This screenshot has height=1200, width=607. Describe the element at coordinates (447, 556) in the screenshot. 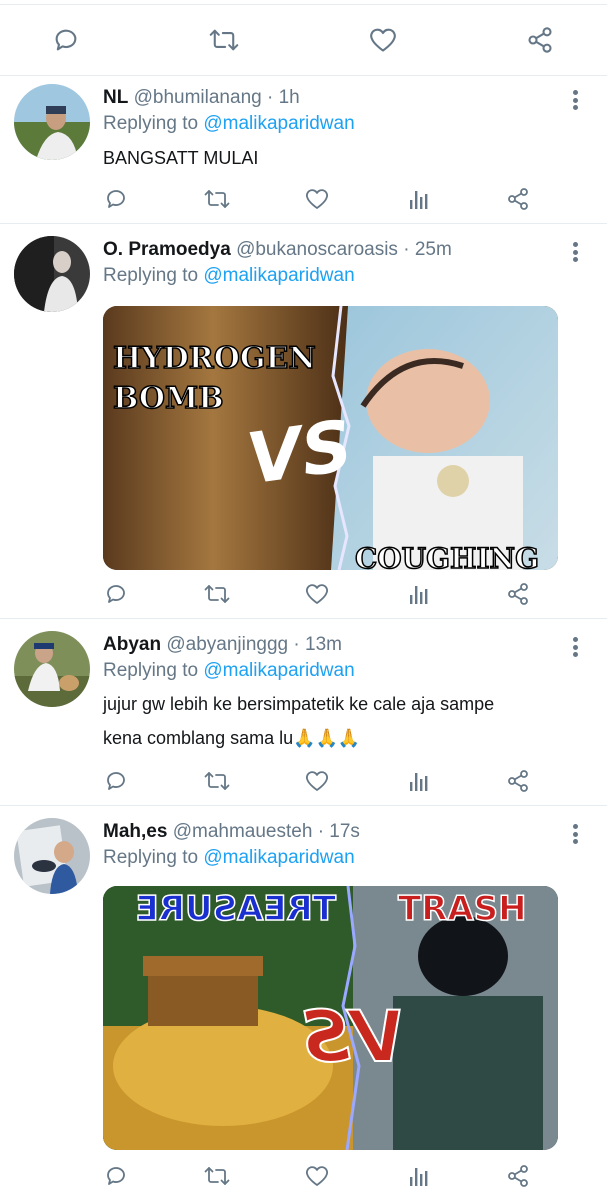

I see `image-label-right: COUGHING` at that location.